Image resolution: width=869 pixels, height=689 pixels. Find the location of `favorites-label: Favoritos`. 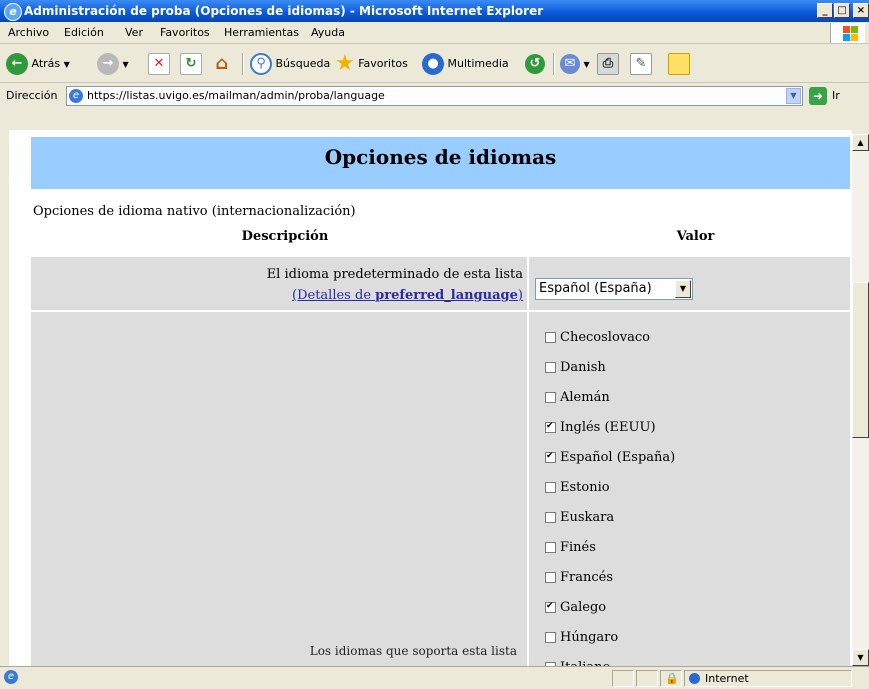

favorites-label: Favoritos is located at coordinates (383, 63).